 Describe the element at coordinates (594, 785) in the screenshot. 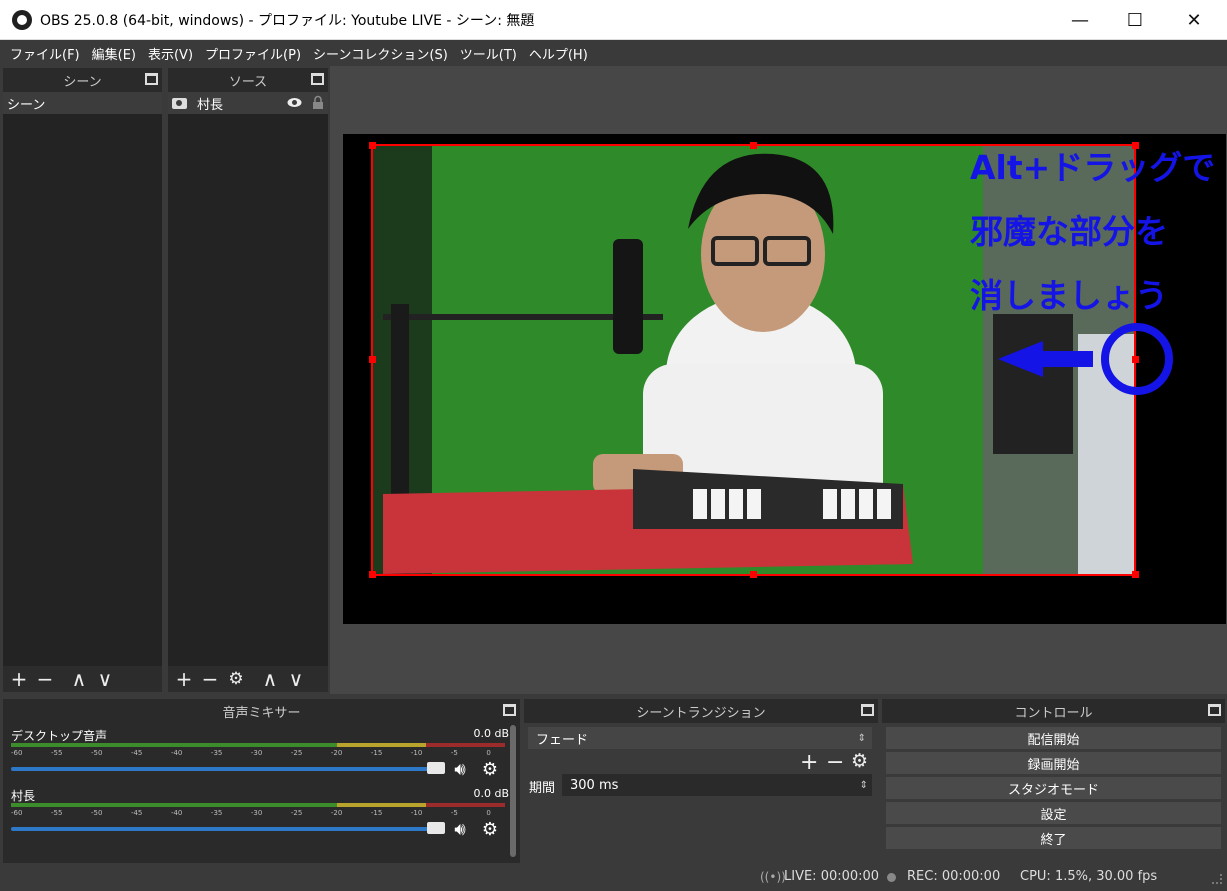

I see `duration-value: 300 ms` at that location.